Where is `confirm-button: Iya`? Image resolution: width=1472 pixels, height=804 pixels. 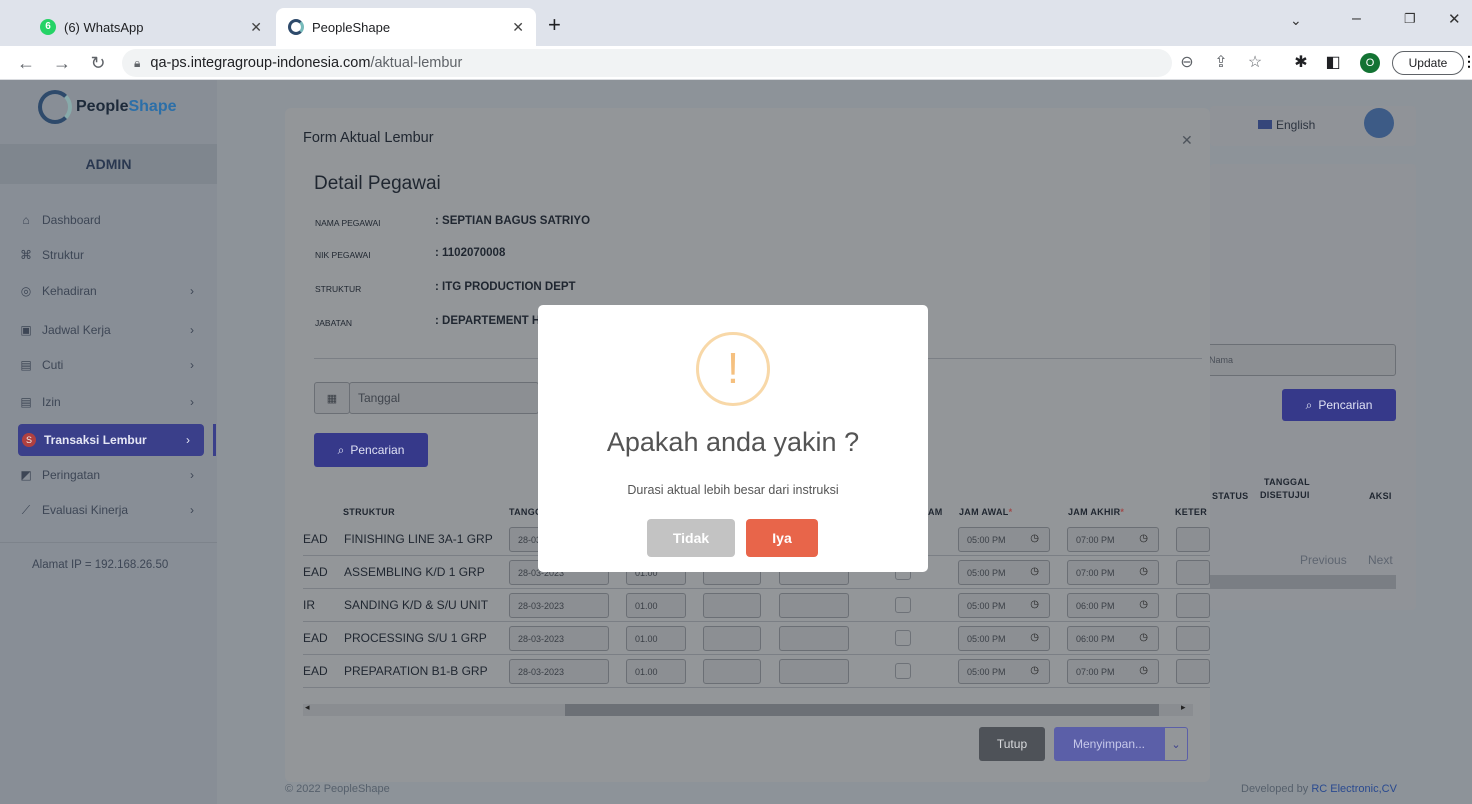 confirm-button: Iya is located at coordinates (782, 538).